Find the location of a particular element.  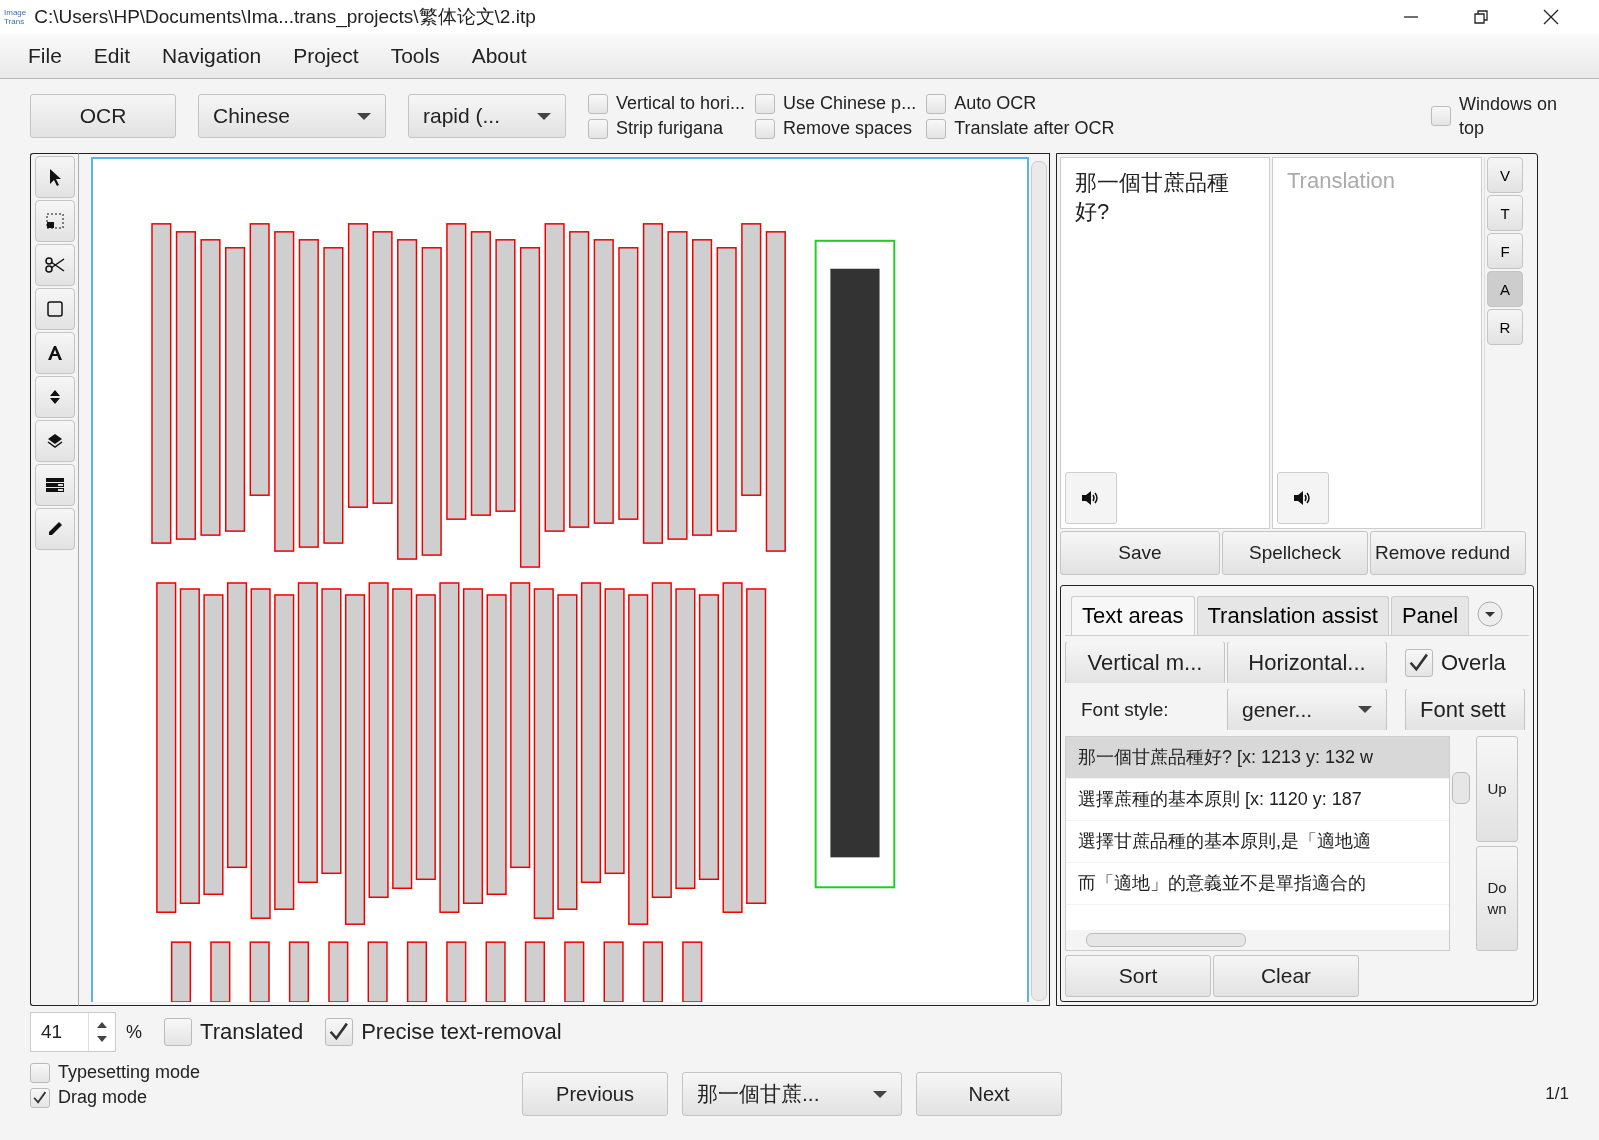

translation-placeholder: Translation is located at coordinates (1341, 180).